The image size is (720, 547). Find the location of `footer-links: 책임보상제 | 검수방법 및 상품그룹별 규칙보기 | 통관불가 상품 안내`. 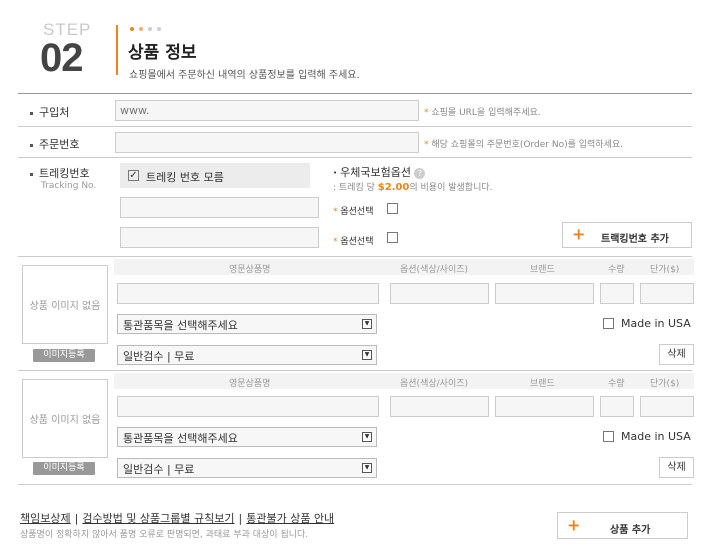

footer-links: 책임보상제 | 검수방법 및 상품그룹별 규칙보기 | 통관불가 상품 안내 is located at coordinates (177, 518).